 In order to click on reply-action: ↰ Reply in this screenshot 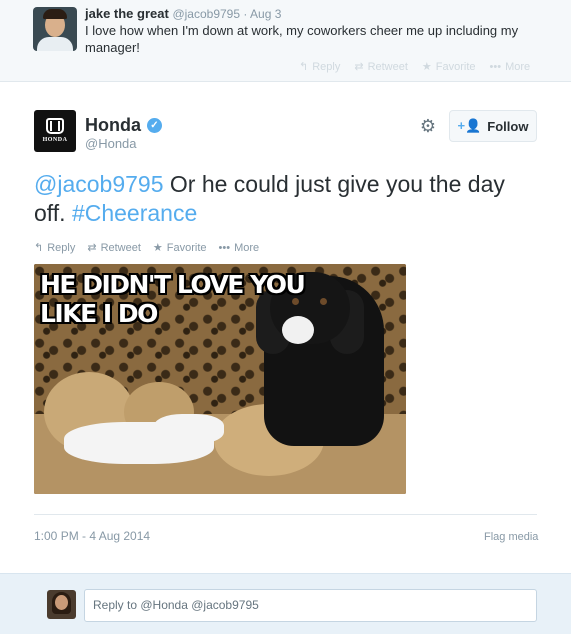, I will do `click(55, 248)`.